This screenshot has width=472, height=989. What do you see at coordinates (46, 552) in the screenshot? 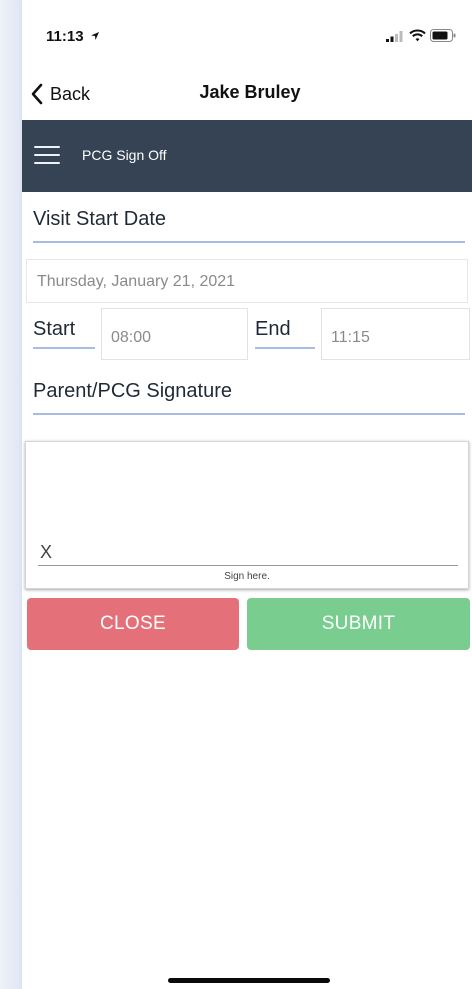
I see `signature-x-mark: X` at bounding box center [46, 552].